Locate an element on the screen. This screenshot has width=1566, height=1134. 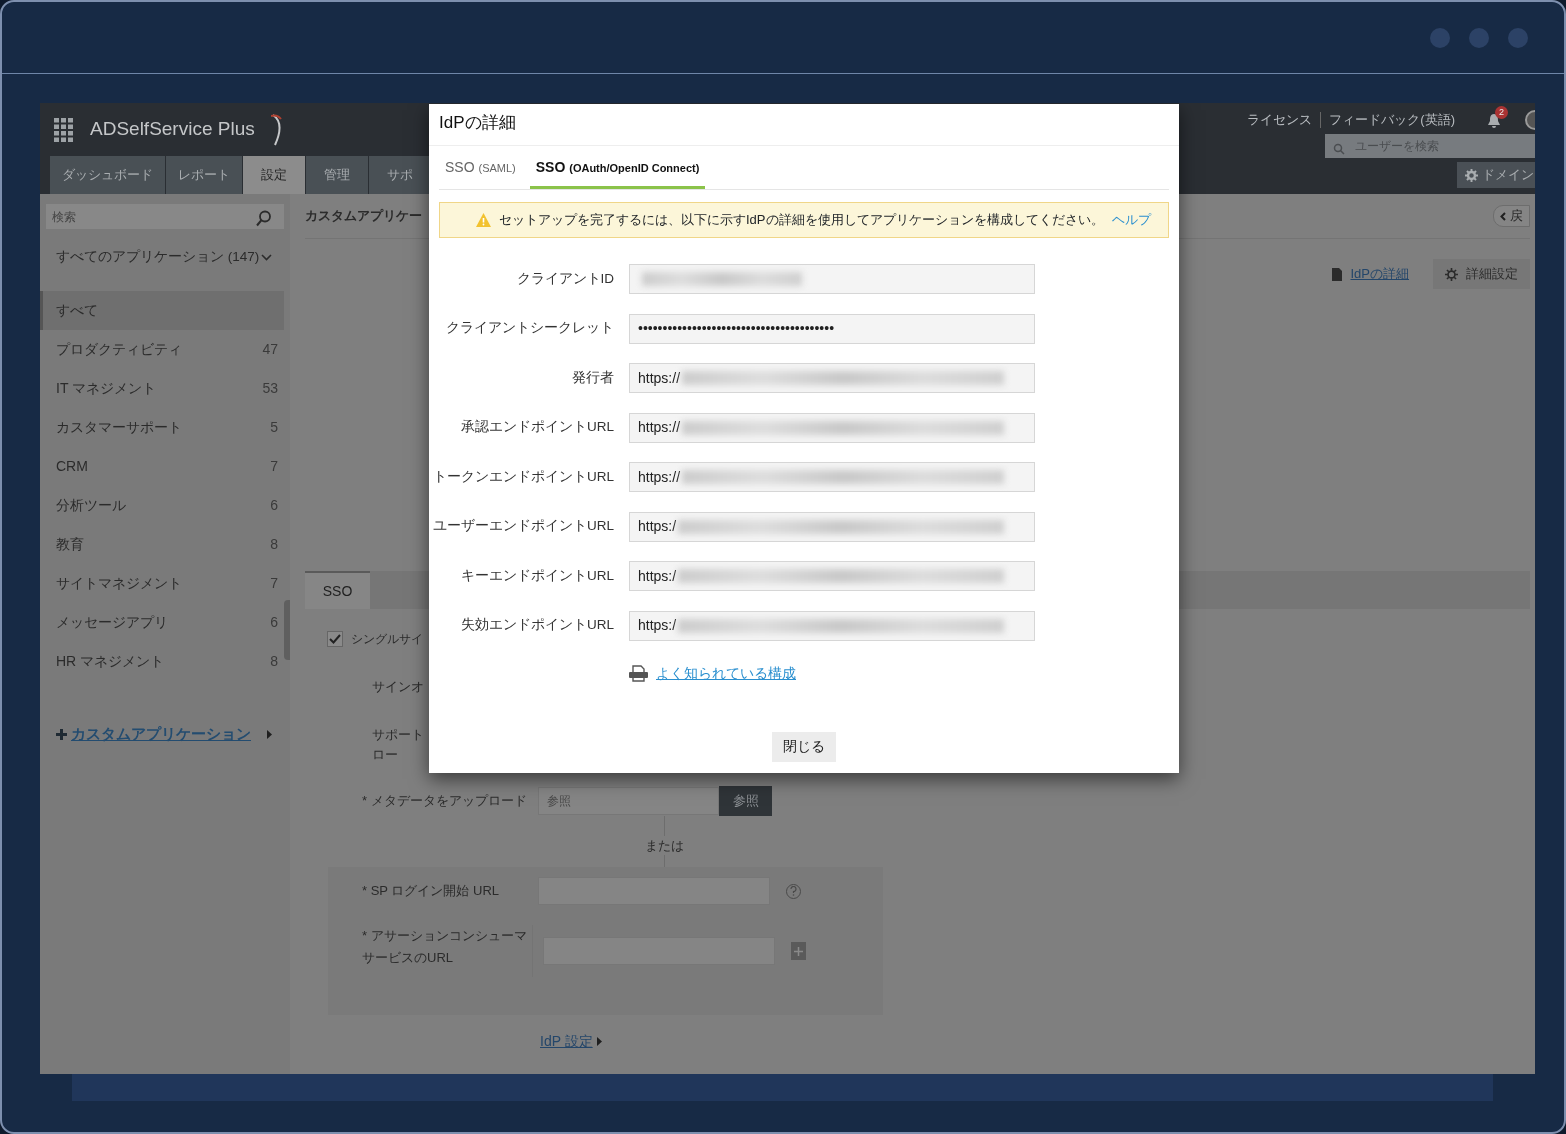
notification-badge: 2 is located at coordinates (1501, 112).